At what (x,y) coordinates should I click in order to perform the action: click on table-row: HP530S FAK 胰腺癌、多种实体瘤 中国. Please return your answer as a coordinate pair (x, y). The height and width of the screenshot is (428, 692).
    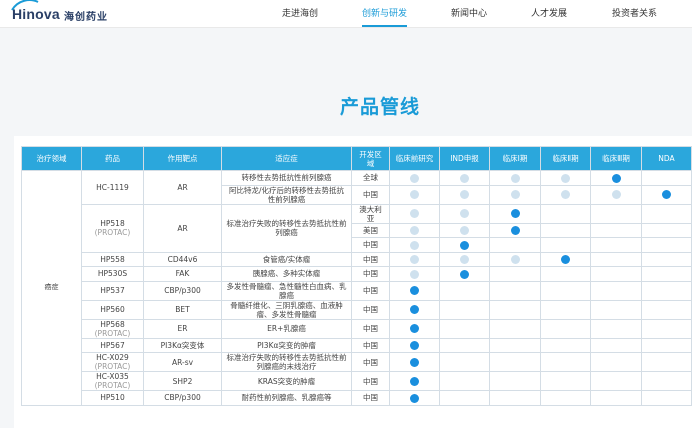
    Looking at the image, I should click on (357, 274).